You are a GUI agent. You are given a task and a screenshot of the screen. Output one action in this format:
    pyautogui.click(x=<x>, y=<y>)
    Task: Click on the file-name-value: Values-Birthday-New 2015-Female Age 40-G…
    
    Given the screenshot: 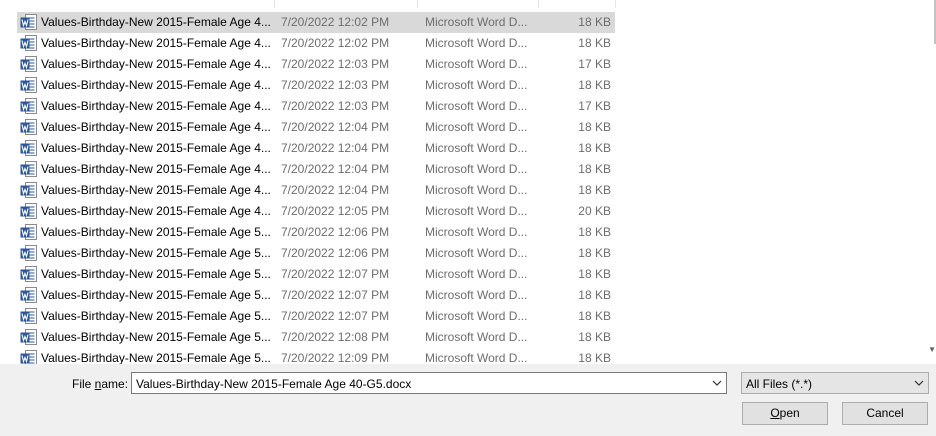 What is the action you would take?
    pyautogui.click(x=273, y=384)
    